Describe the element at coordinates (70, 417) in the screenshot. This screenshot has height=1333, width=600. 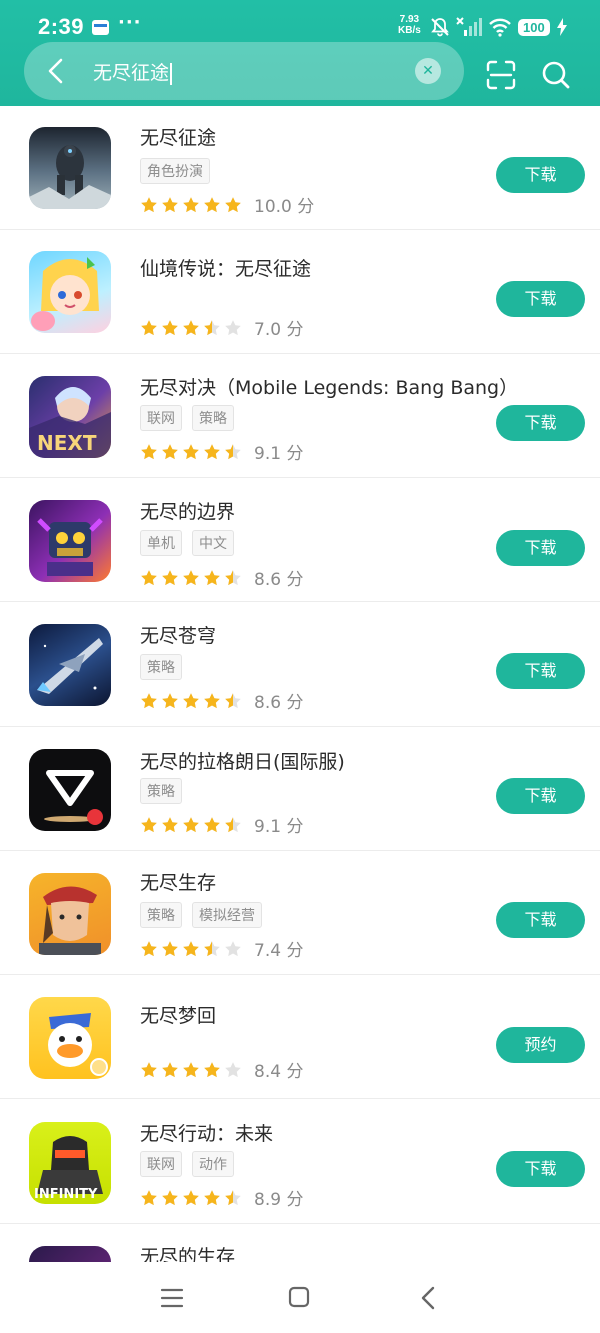
I see `mlbb-next-game-icon: NEXT` at that location.